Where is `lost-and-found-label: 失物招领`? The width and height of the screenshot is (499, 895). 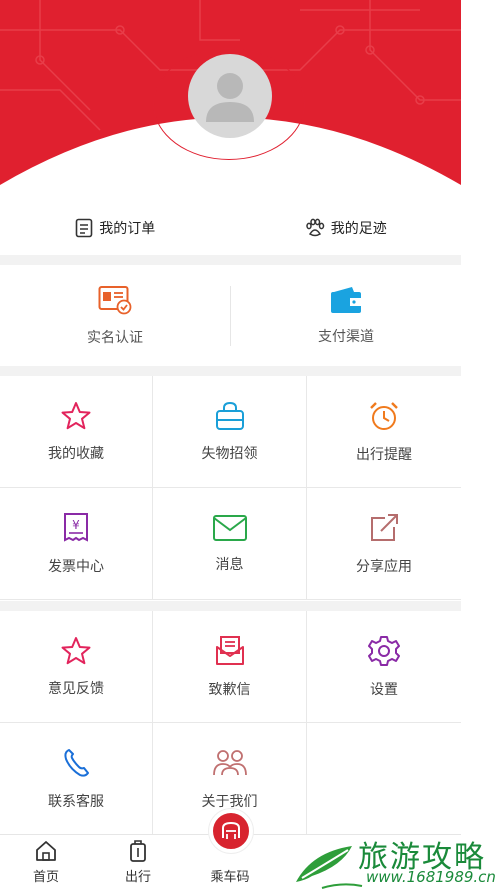 lost-and-found-label: 失物招领 is located at coordinates (229, 452).